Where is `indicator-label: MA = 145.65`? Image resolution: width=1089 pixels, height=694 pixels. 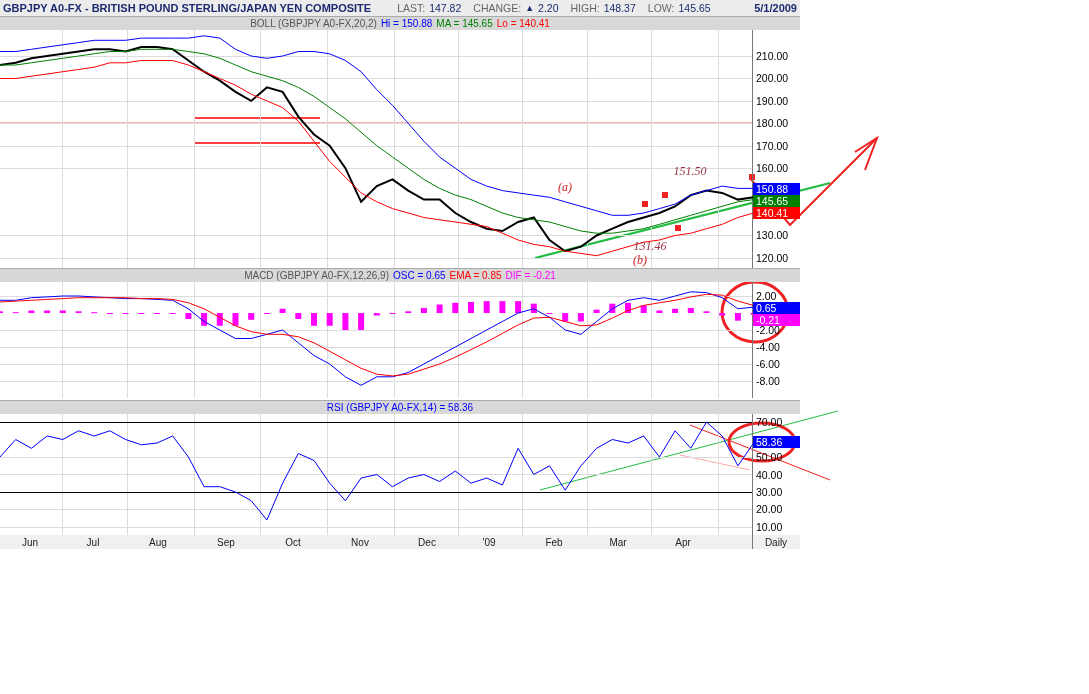 indicator-label: MA = 145.65 is located at coordinates (464, 23).